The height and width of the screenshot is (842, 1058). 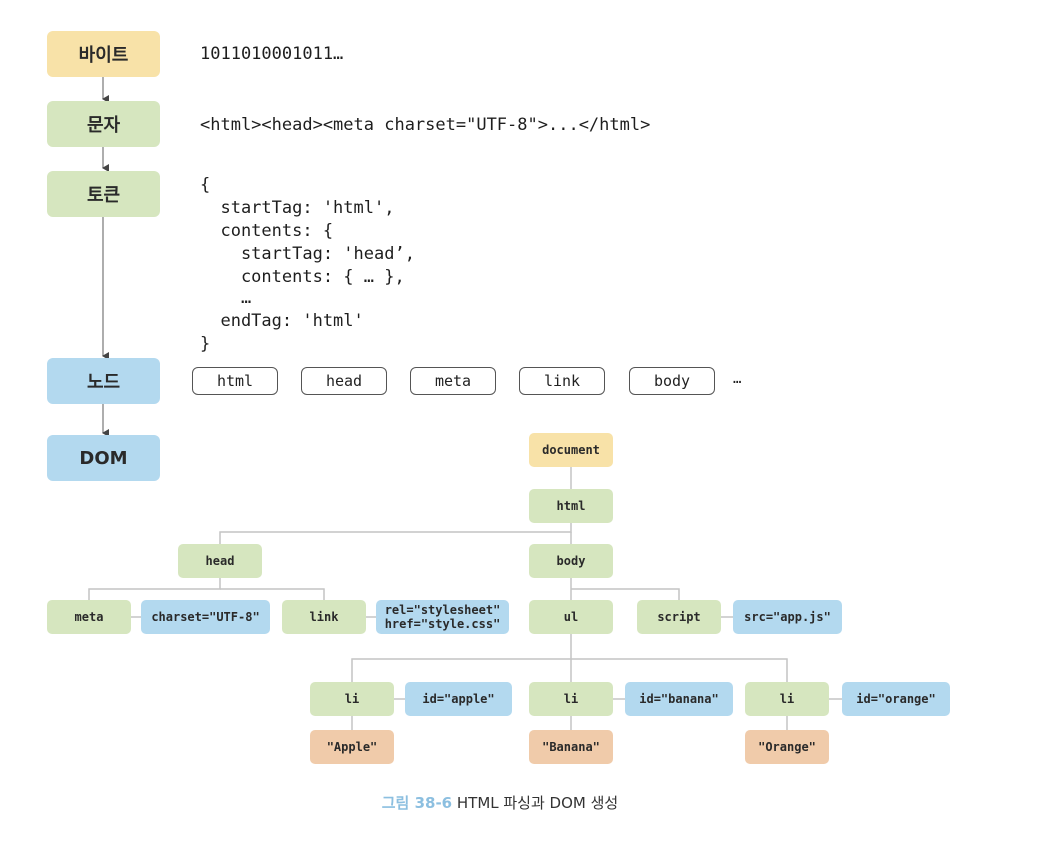 I want to click on dom-node-meta: meta, so click(x=89, y=617).